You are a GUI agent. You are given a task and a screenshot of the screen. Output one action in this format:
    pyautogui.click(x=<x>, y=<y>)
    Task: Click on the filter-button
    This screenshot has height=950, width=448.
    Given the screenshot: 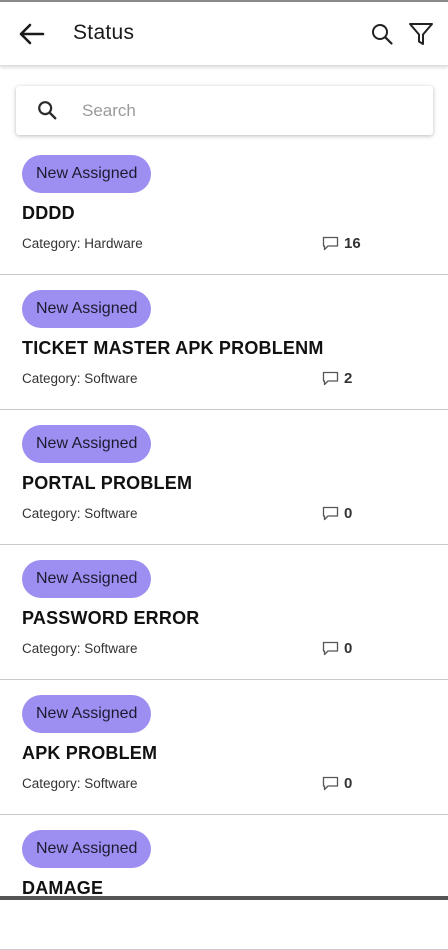 What is the action you would take?
    pyautogui.click(x=421, y=34)
    